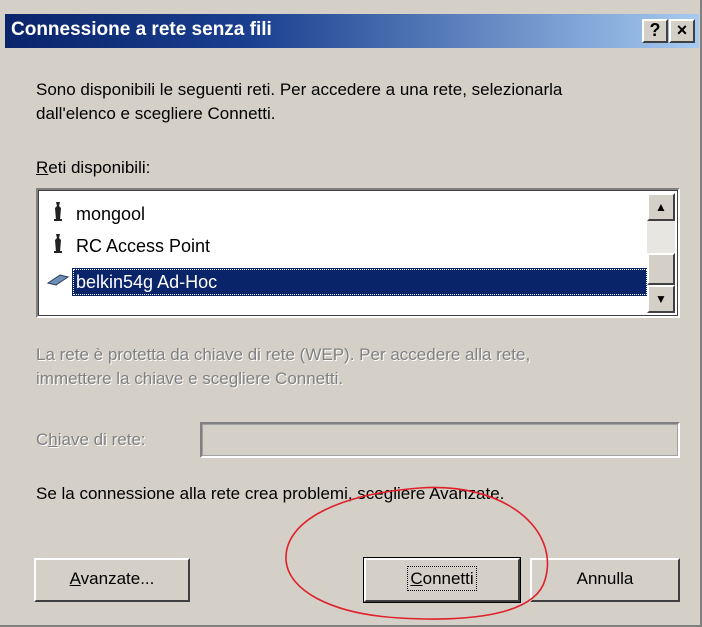 This screenshot has width=702, height=627. Describe the element at coordinates (661, 299) in the screenshot. I see `scroll-down-button: ▼` at that location.